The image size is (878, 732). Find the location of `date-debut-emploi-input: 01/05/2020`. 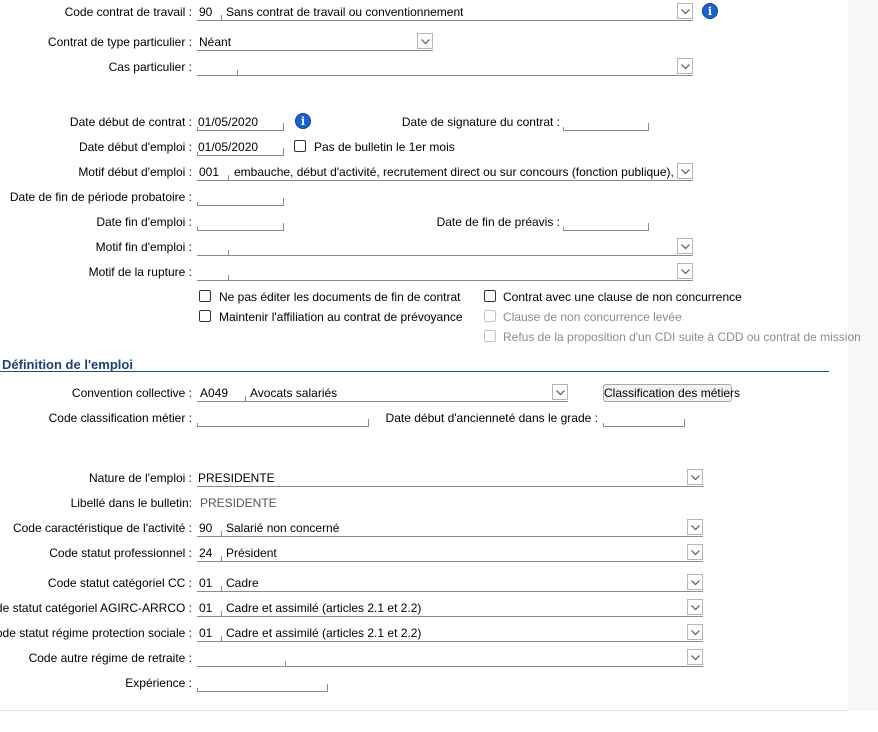

date-debut-emploi-input: 01/05/2020 is located at coordinates (240, 147).